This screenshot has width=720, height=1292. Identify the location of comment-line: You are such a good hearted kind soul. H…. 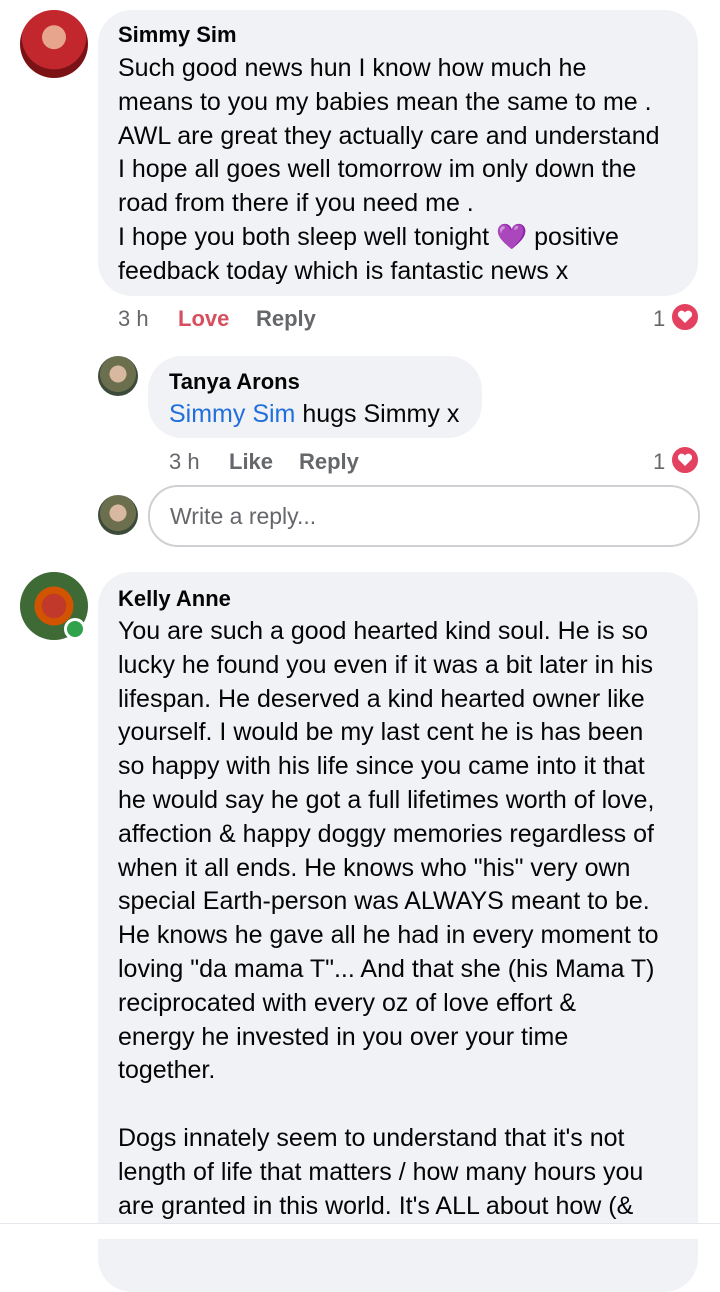
(383, 631).